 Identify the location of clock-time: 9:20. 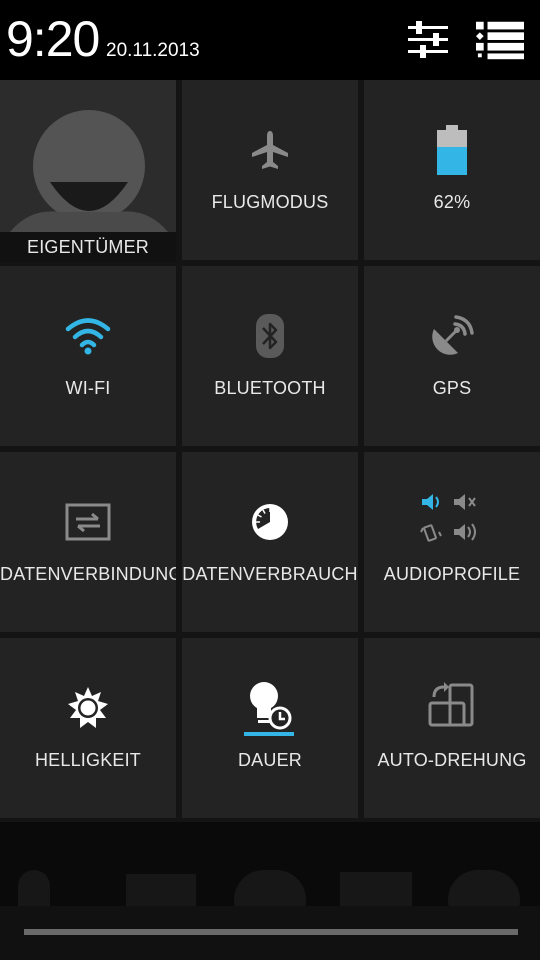
(53, 39).